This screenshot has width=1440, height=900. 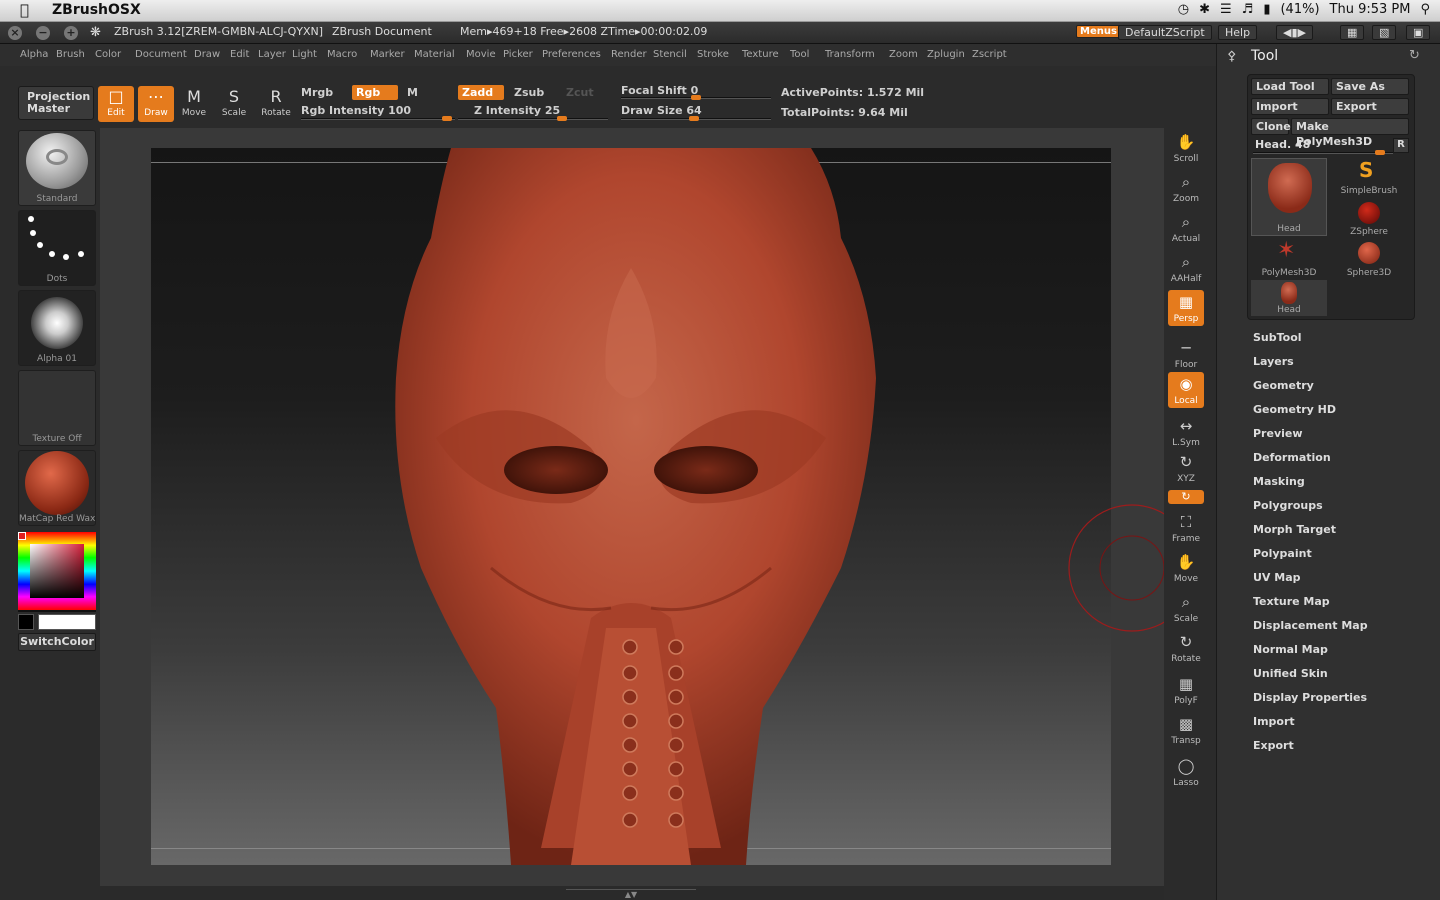 I want to click on material-slot: MatCap Red Wax, so click(x=57, y=488).